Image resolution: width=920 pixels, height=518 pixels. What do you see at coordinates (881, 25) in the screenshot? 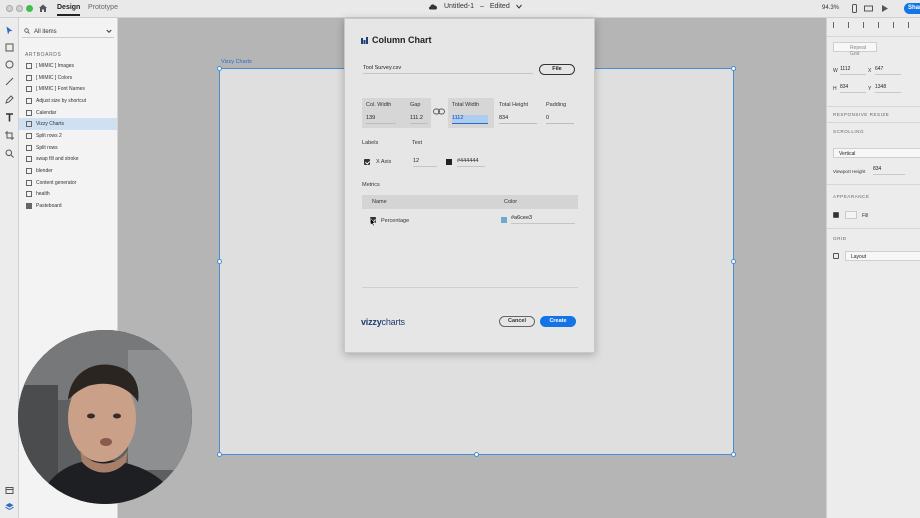
I see `align-top-icon` at bounding box center [881, 25].